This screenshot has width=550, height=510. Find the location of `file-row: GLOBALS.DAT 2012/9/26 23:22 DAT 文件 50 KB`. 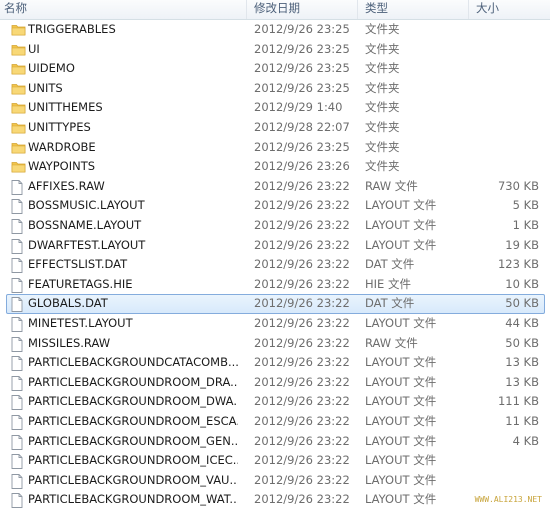

file-row: GLOBALS.DAT 2012/9/26 23:22 DAT 文件 50 KB is located at coordinates (275, 304).